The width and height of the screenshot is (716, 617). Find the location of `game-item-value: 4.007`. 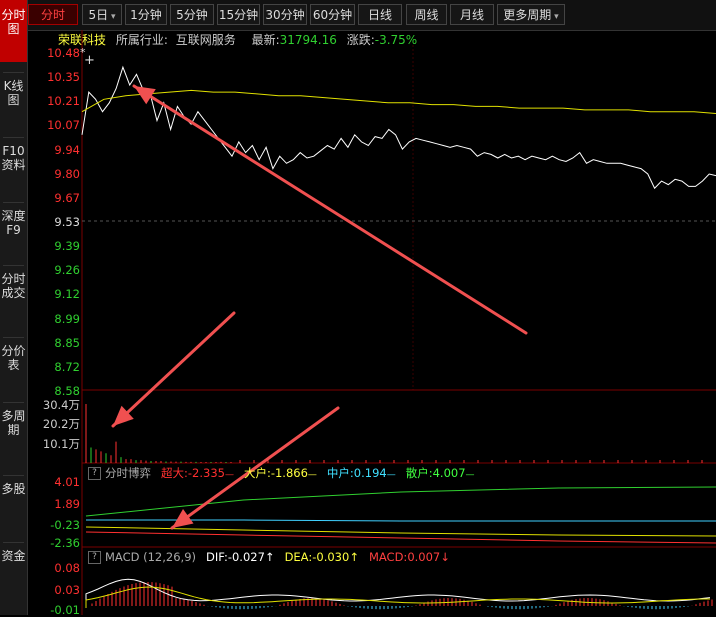

game-item-value: 4.007 is located at coordinates (449, 473).